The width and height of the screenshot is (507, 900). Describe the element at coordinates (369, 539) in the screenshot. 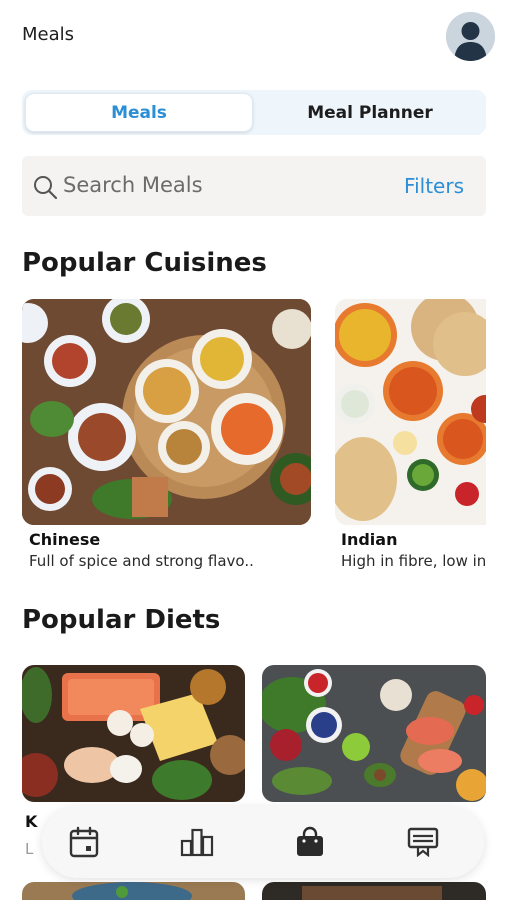

I see `cuisine-name-indian: Indian` at that location.